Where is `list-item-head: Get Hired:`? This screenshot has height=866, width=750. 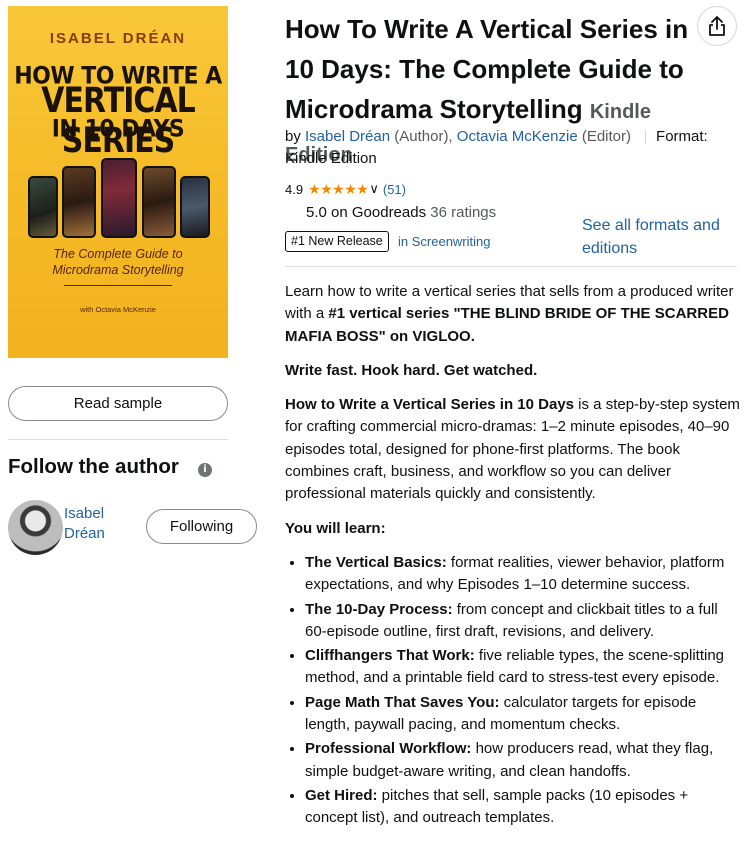 list-item-head: Get Hired: is located at coordinates (341, 795).